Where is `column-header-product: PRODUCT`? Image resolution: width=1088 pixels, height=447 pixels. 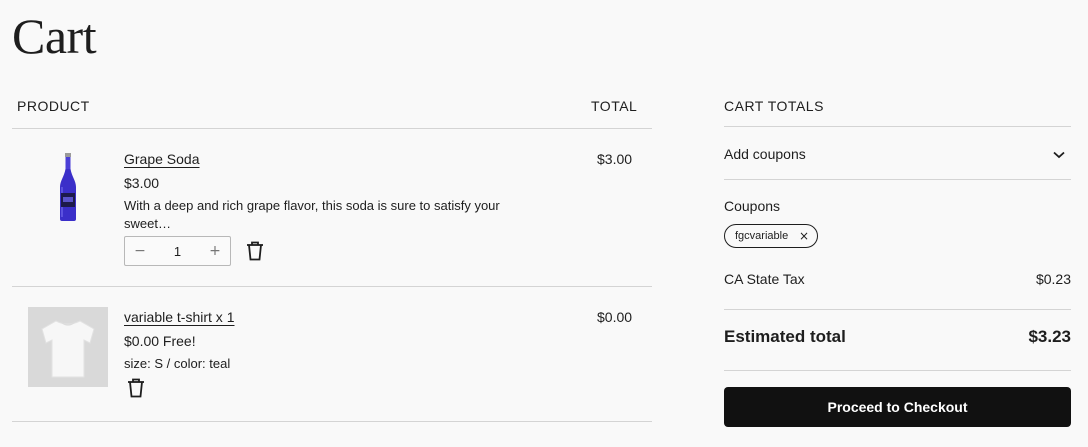
column-header-product: PRODUCT is located at coordinates (53, 106).